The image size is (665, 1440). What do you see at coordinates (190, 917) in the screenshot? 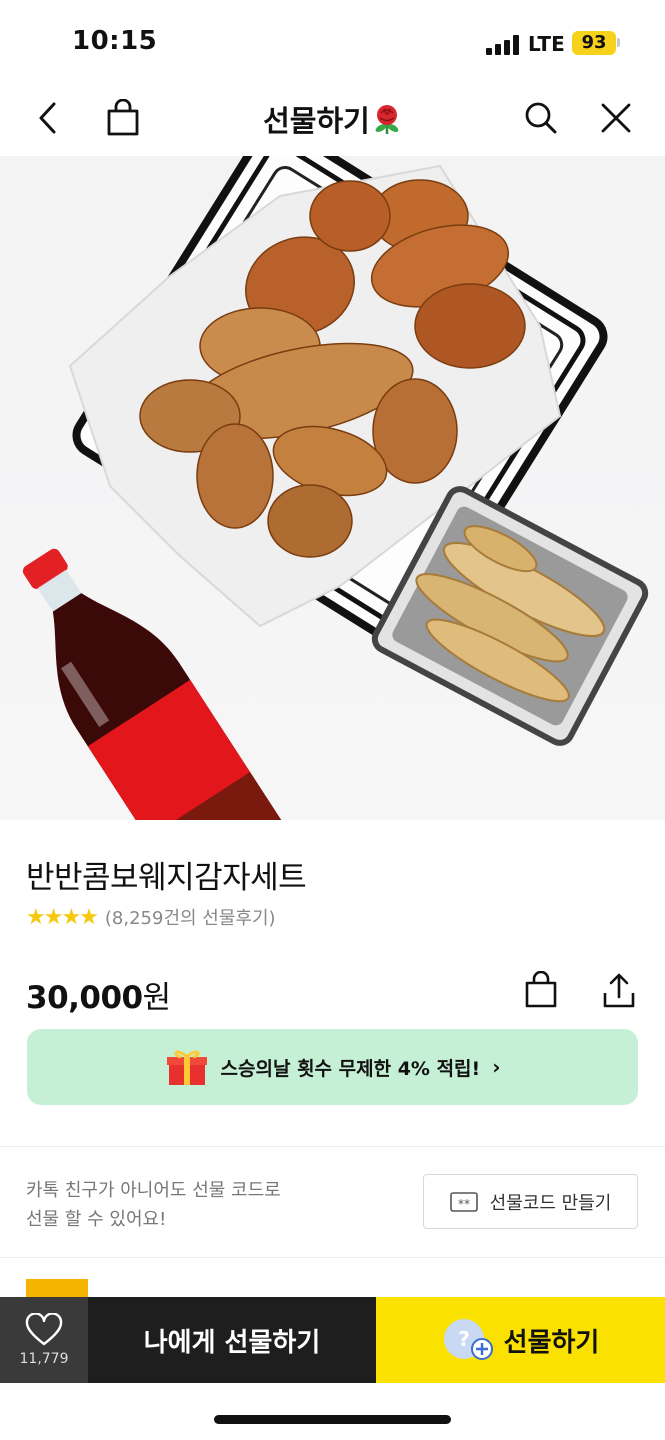
I see `review-count-link: (8,259건의 선물후기)` at bounding box center [190, 917].